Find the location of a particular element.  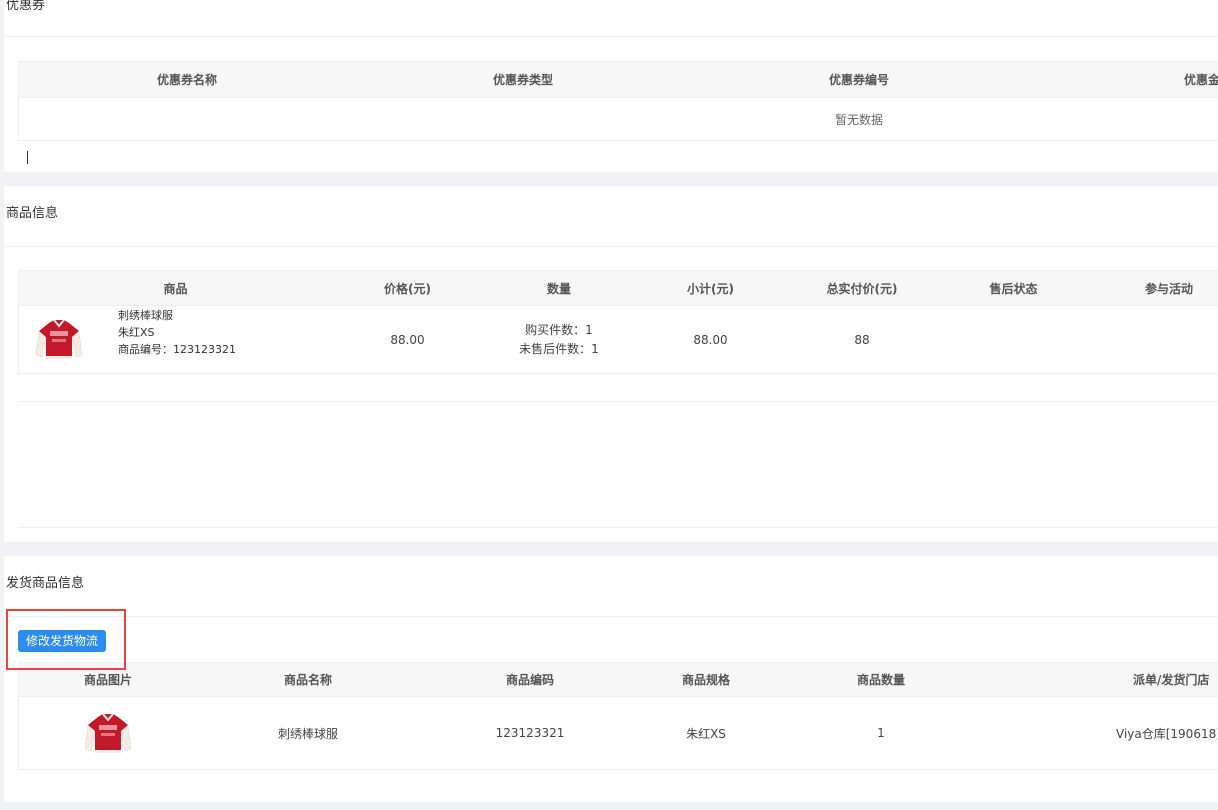

highlight-box is located at coordinates (66, 639).